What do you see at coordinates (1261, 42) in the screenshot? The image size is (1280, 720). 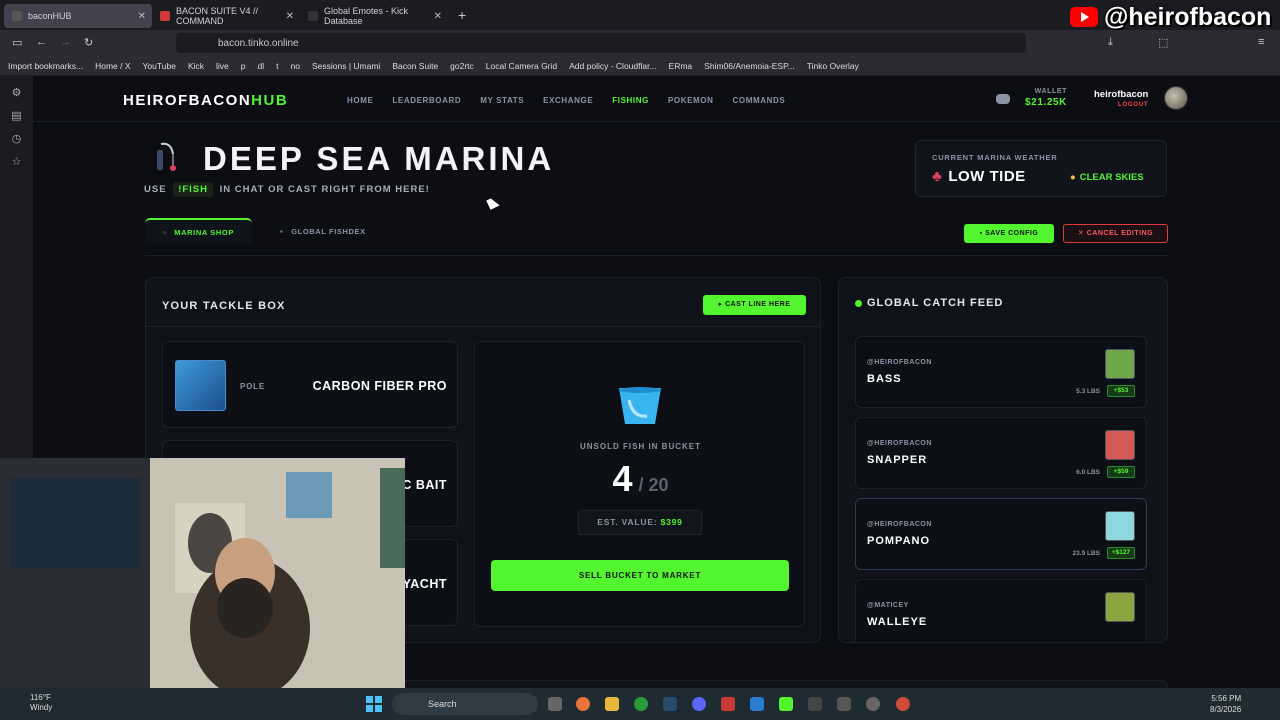 I see `menu-icon: ≡` at bounding box center [1261, 42].